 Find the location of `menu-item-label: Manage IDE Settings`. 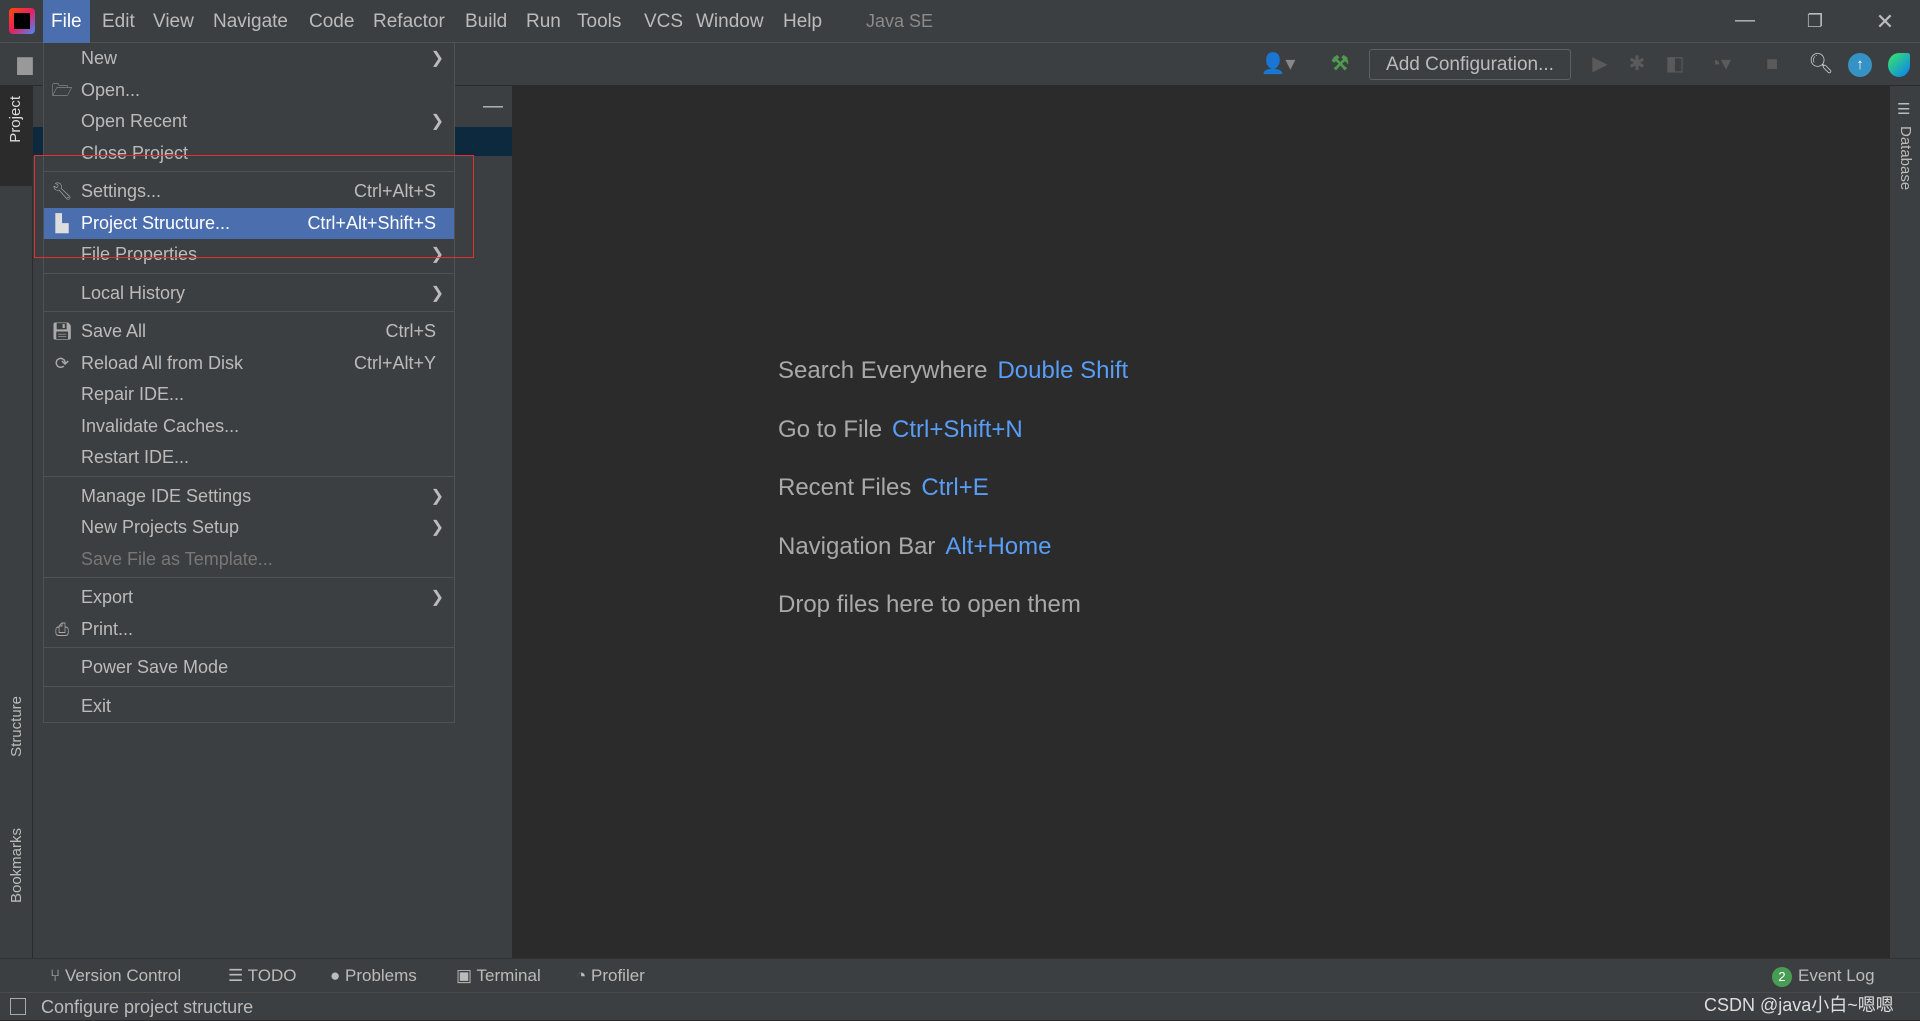

menu-item-label: Manage IDE Settings is located at coordinates (166, 495).